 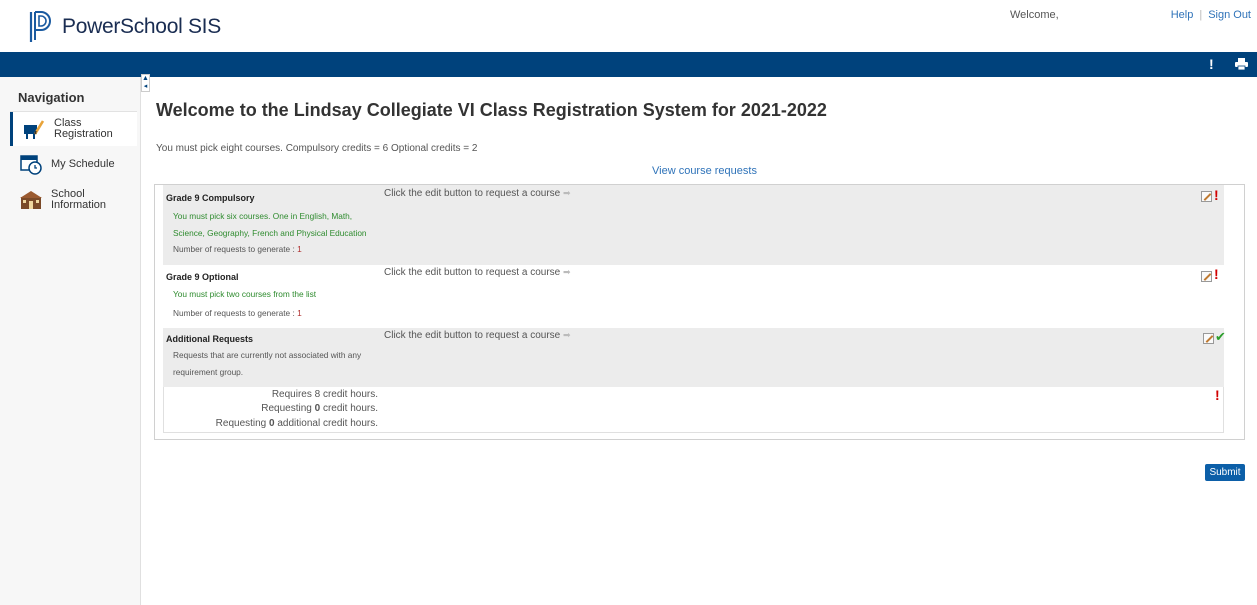 What do you see at coordinates (1225, 472) in the screenshot?
I see `submit-button: Submit` at bounding box center [1225, 472].